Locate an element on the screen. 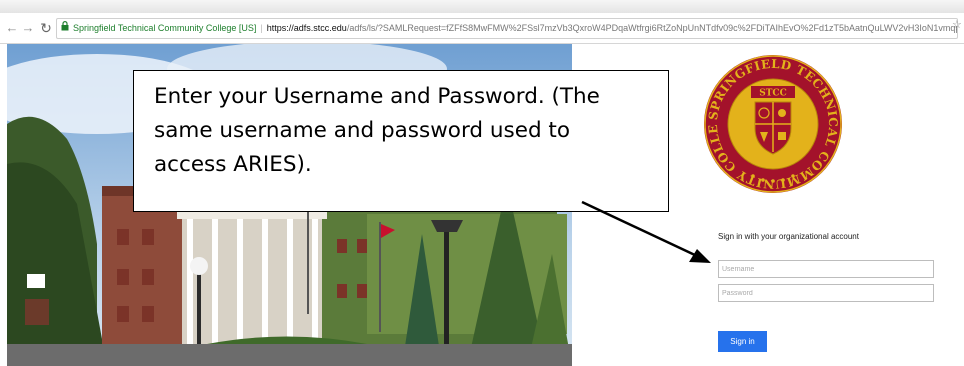 The width and height of the screenshot is (964, 366). signin-heading: Sign in with your organizational account is located at coordinates (788, 236).